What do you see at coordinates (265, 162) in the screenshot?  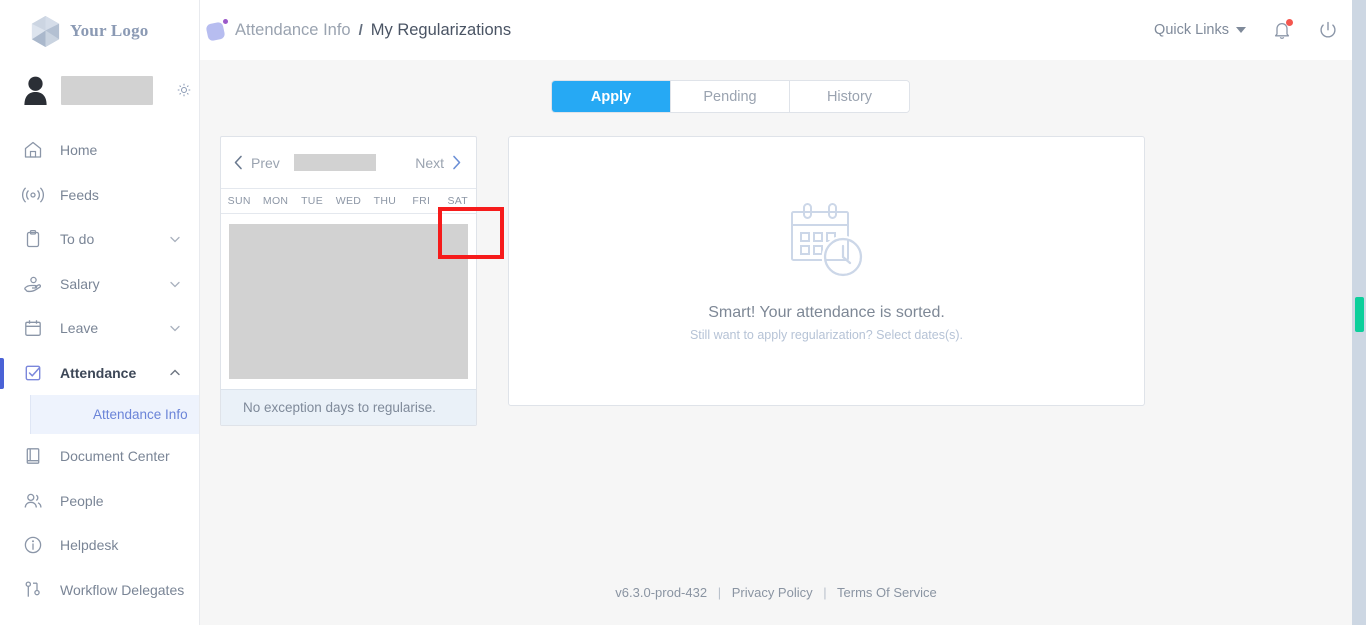 I see `prev-label: Prev` at bounding box center [265, 162].